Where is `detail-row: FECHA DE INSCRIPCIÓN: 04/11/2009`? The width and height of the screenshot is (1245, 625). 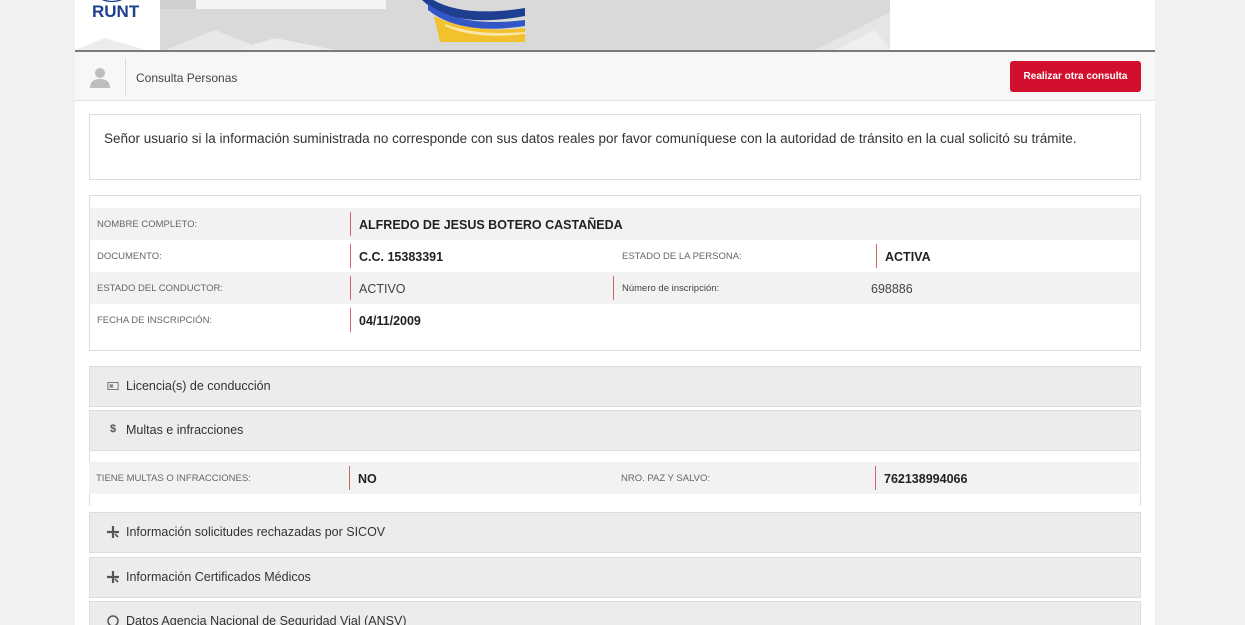
detail-row: FECHA DE INSCRIPCIÓN: 04/11/2009 is located at coordinates (615, 320).